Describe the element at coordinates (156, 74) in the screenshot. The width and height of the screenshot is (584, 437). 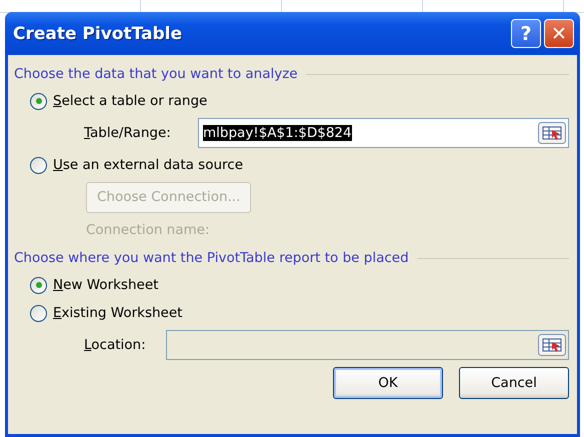
I see `section-heading: Choose the data that you want to analyze` at that location.